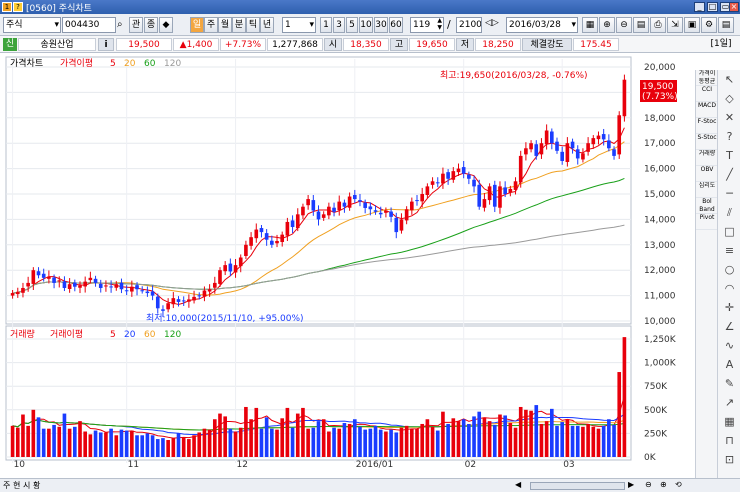 The height and width of the screenshot is (492, 740). Describe the element at coordinates (729, 326) in the screenshot. I see `angle-icon: ∠` at that location.